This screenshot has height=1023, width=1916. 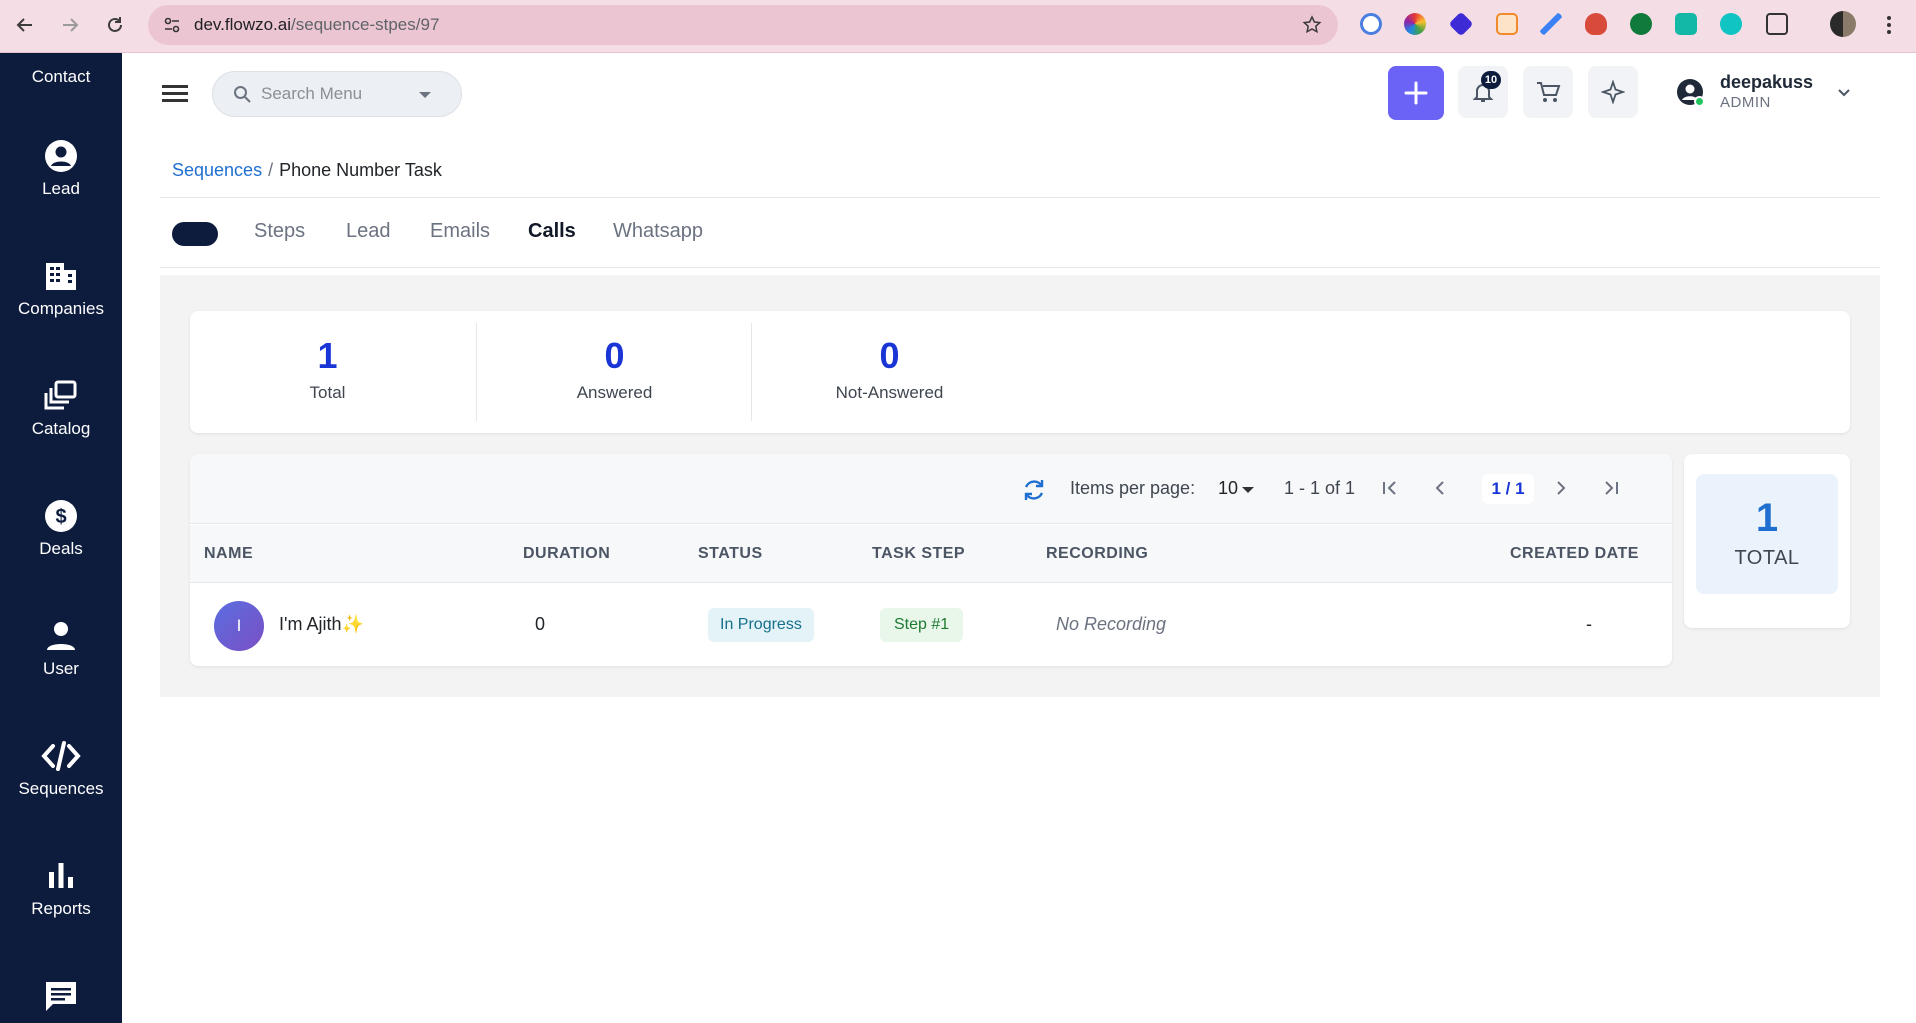 I want to click on next-page-icon, so click(x=1561, y=488).